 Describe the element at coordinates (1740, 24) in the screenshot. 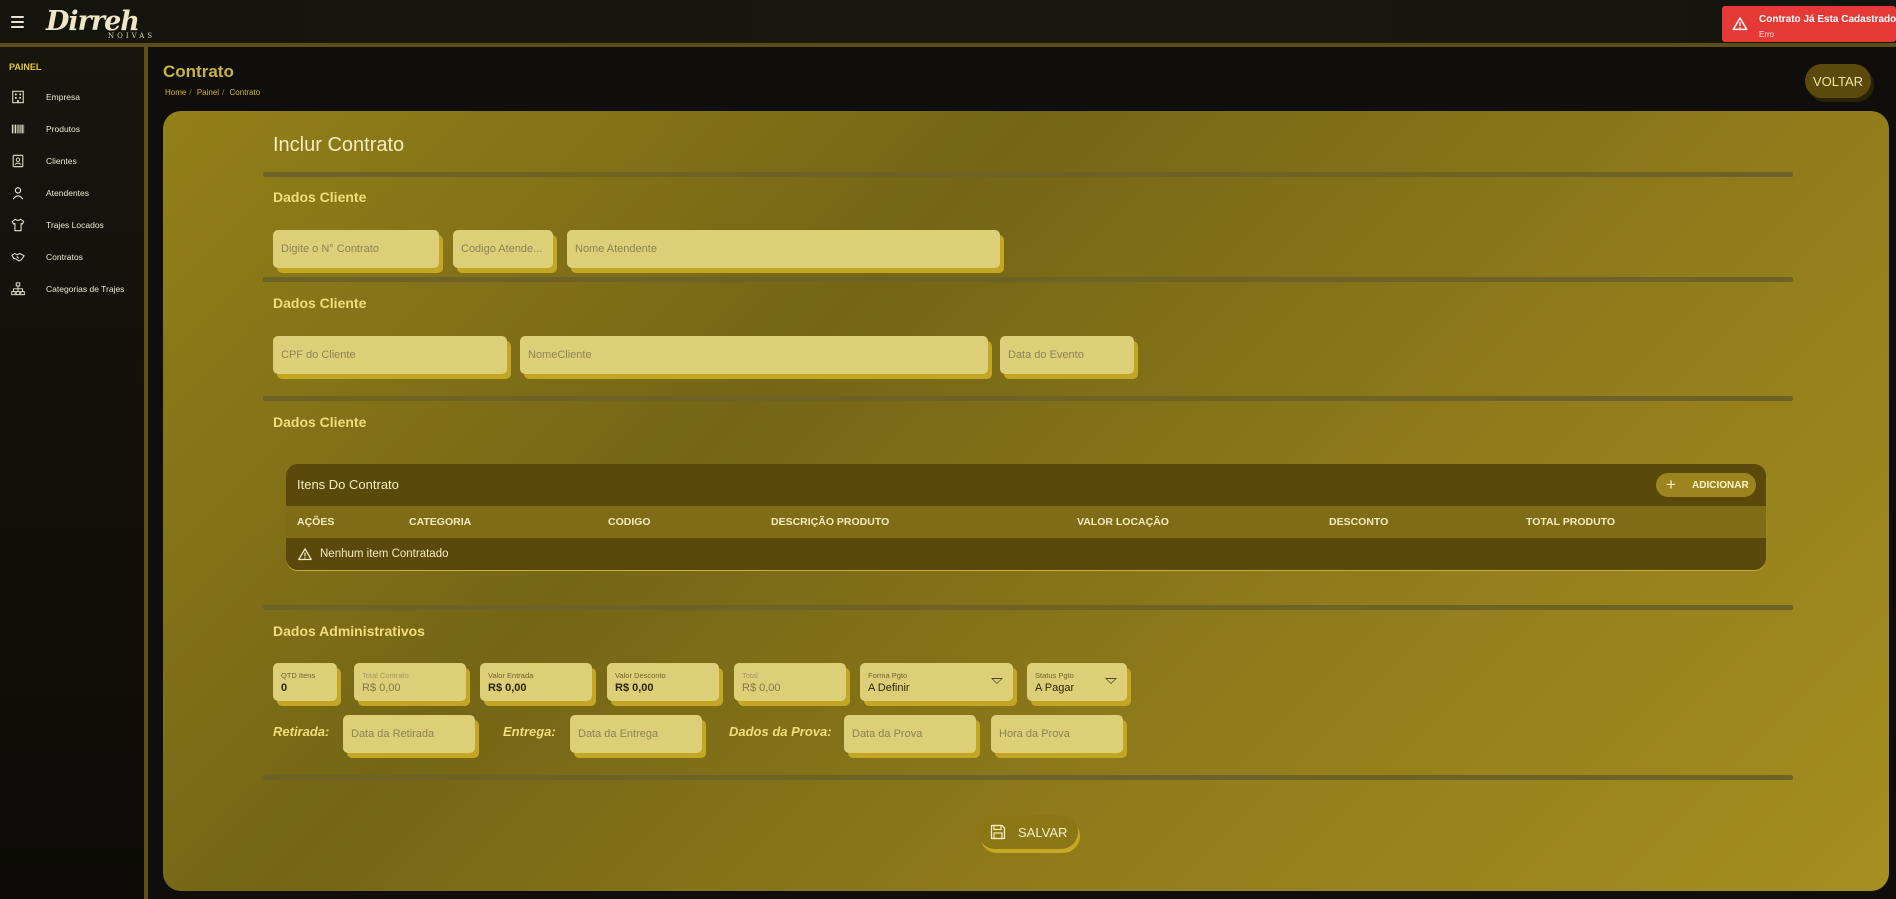

I see `warning-icon` at that location.